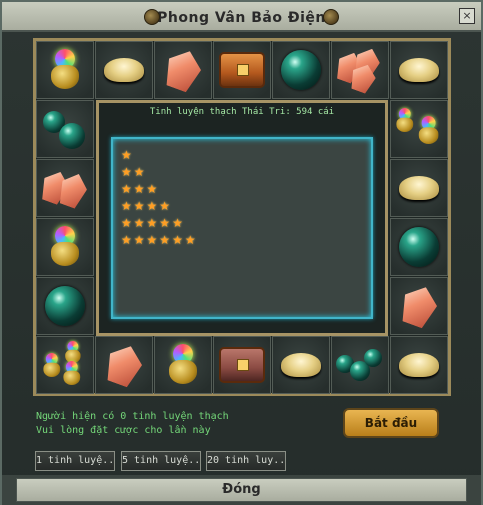 This screenshot has width=483, height=505. Describe the element at coordinates (159, 172) in the screenshot. I see `star-row-2: ★ ★` at that location.